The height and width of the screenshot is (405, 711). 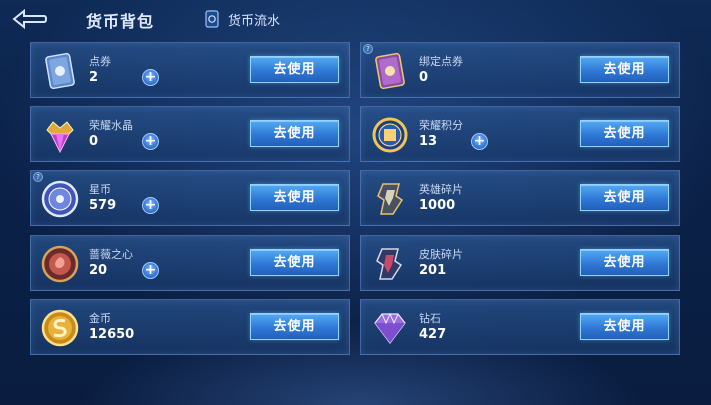 What do you see at coordinates (150, 77) in the screenshot?
I see `add-coupon-button: +` at bounding box center [150, 77].